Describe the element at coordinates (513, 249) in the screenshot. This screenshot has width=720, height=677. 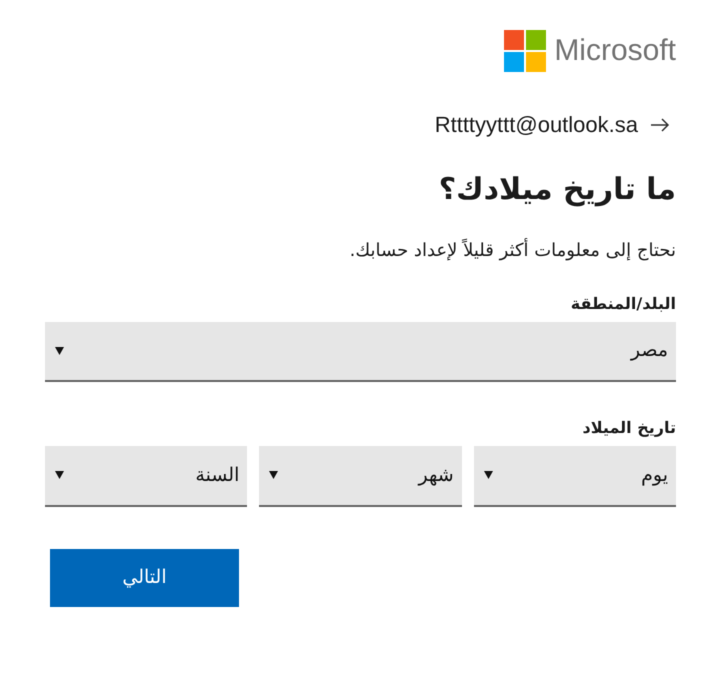
I see `subtitle-text: نحتاج إلى معلومات أكثر قليلاً لإعداد حسابك.` at that location.